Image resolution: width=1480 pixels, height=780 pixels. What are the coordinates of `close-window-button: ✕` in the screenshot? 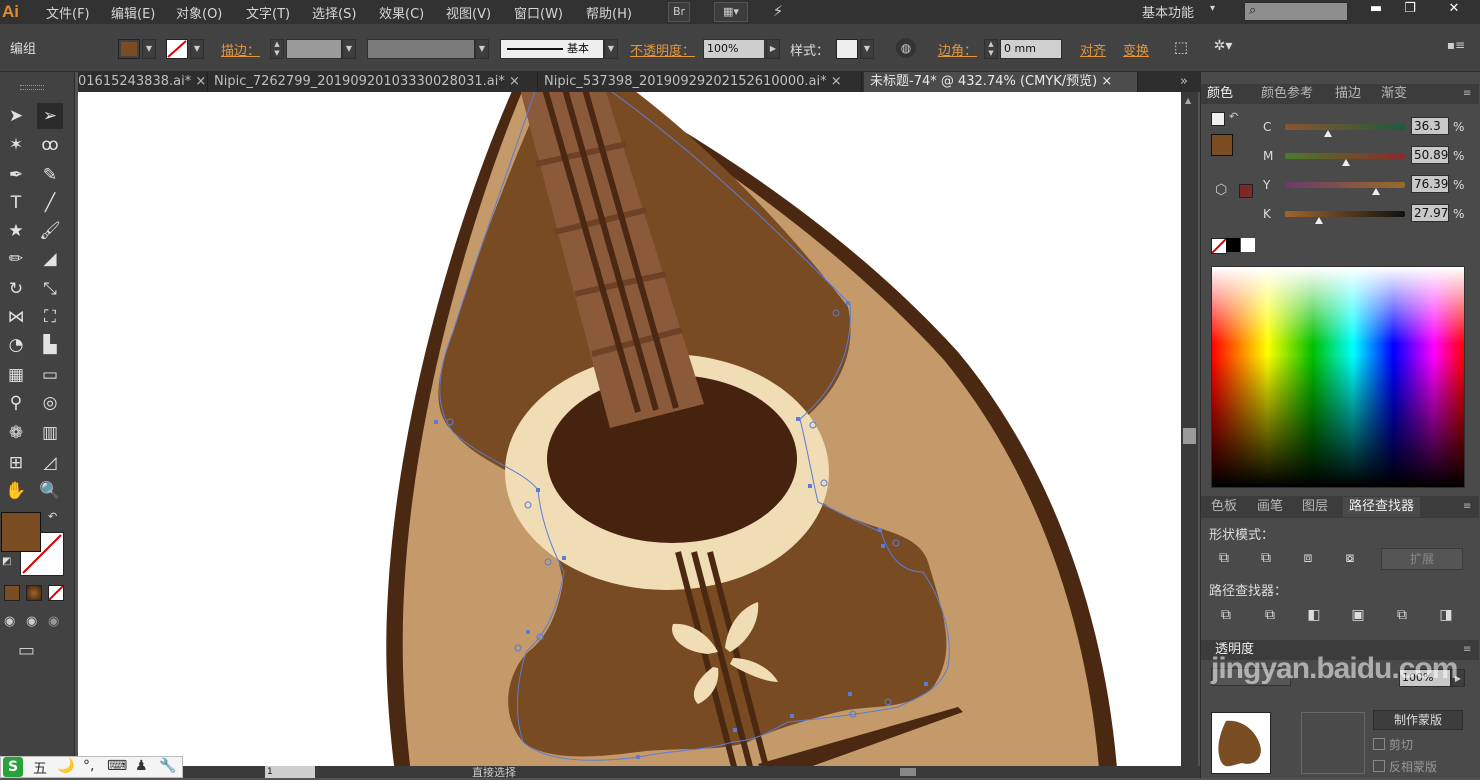 It's located at (1454, 10).